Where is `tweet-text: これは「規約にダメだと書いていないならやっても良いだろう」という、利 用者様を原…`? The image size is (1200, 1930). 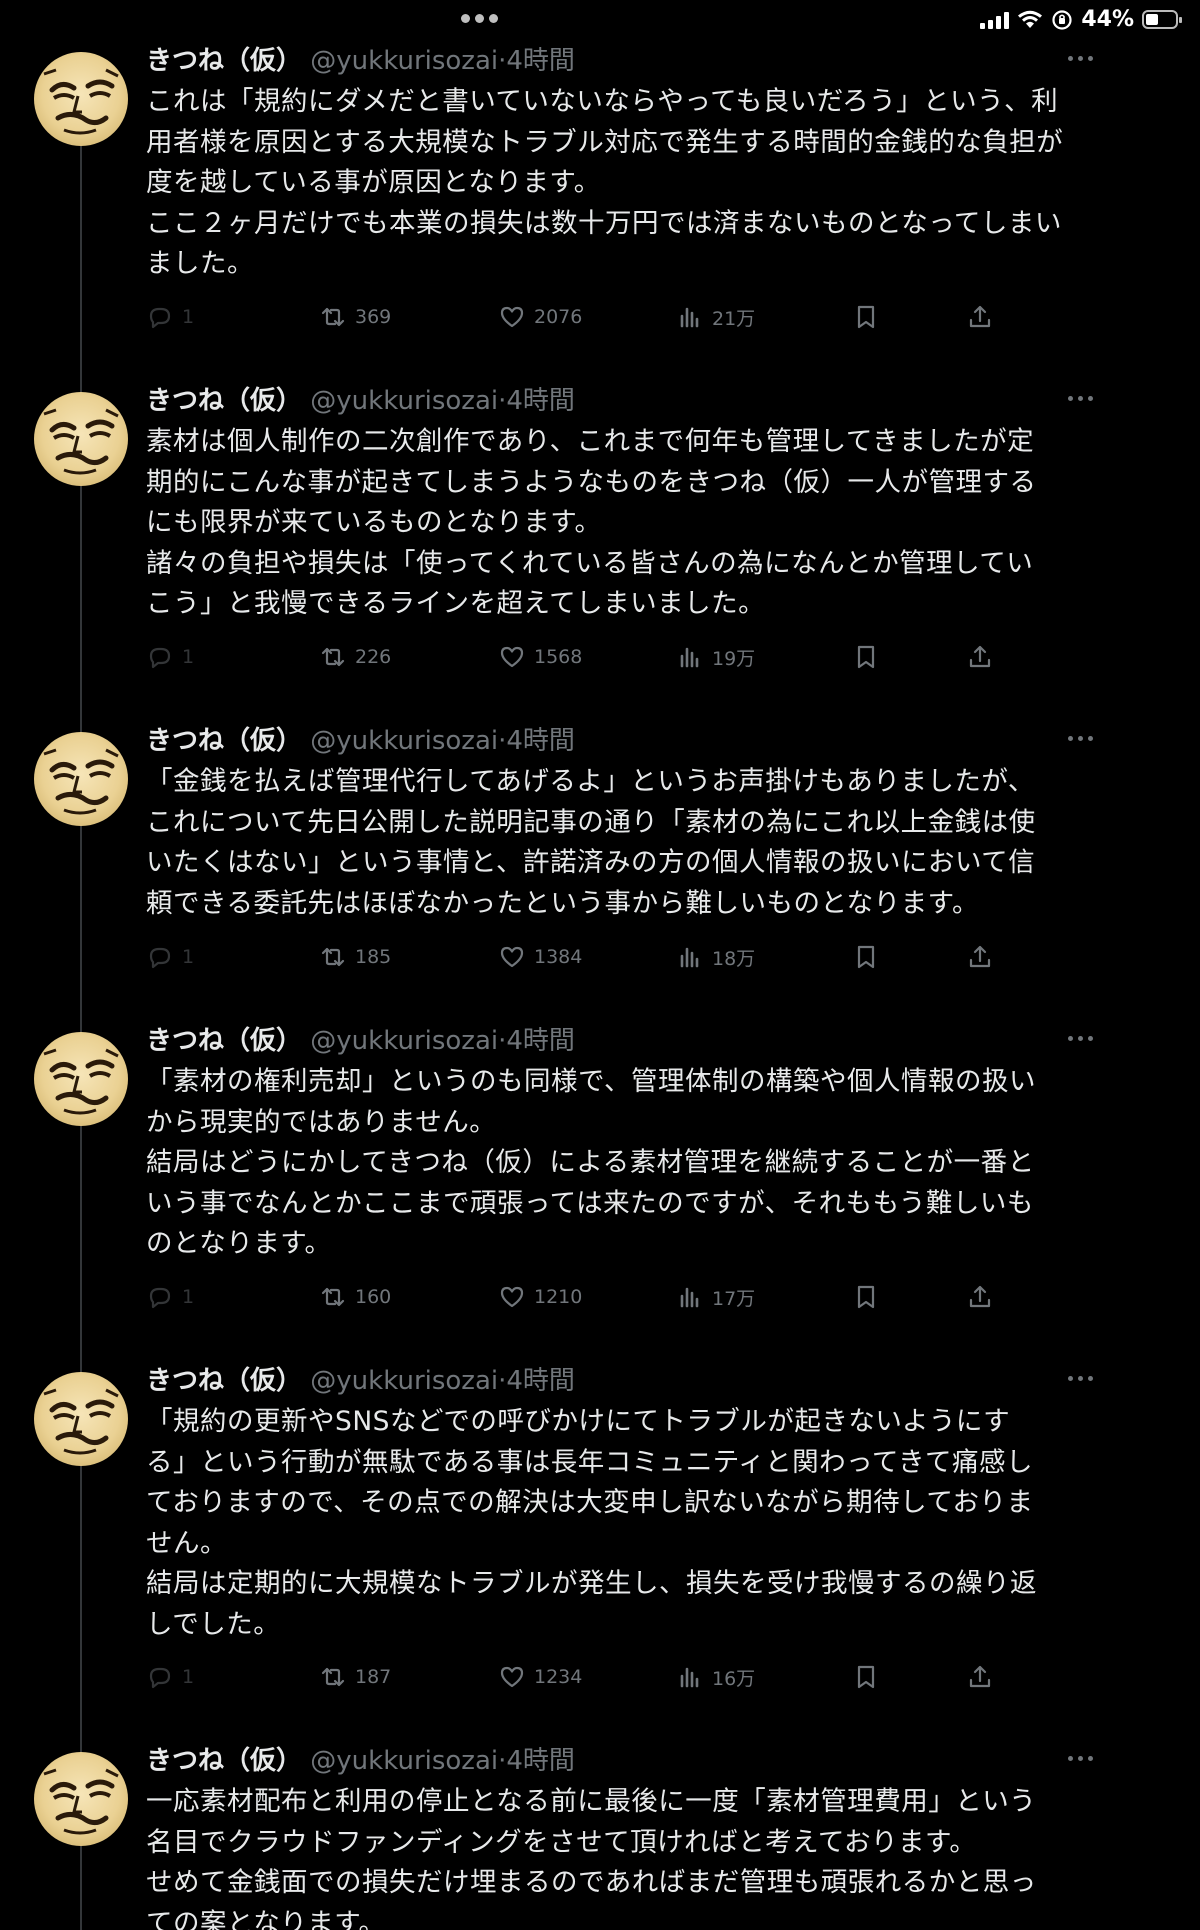
tweet-text: これは「規約にダメだと書いていないならやっても良いだろう」という、利 用者様を原… is located at coordinates (605, 182).